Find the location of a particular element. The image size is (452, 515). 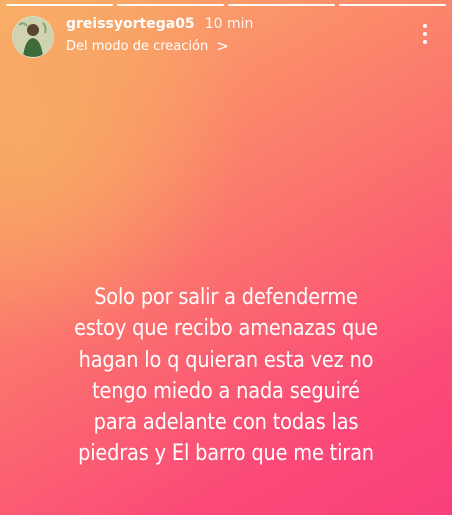

story-time: 10 min is located at coordinates (229, 24).